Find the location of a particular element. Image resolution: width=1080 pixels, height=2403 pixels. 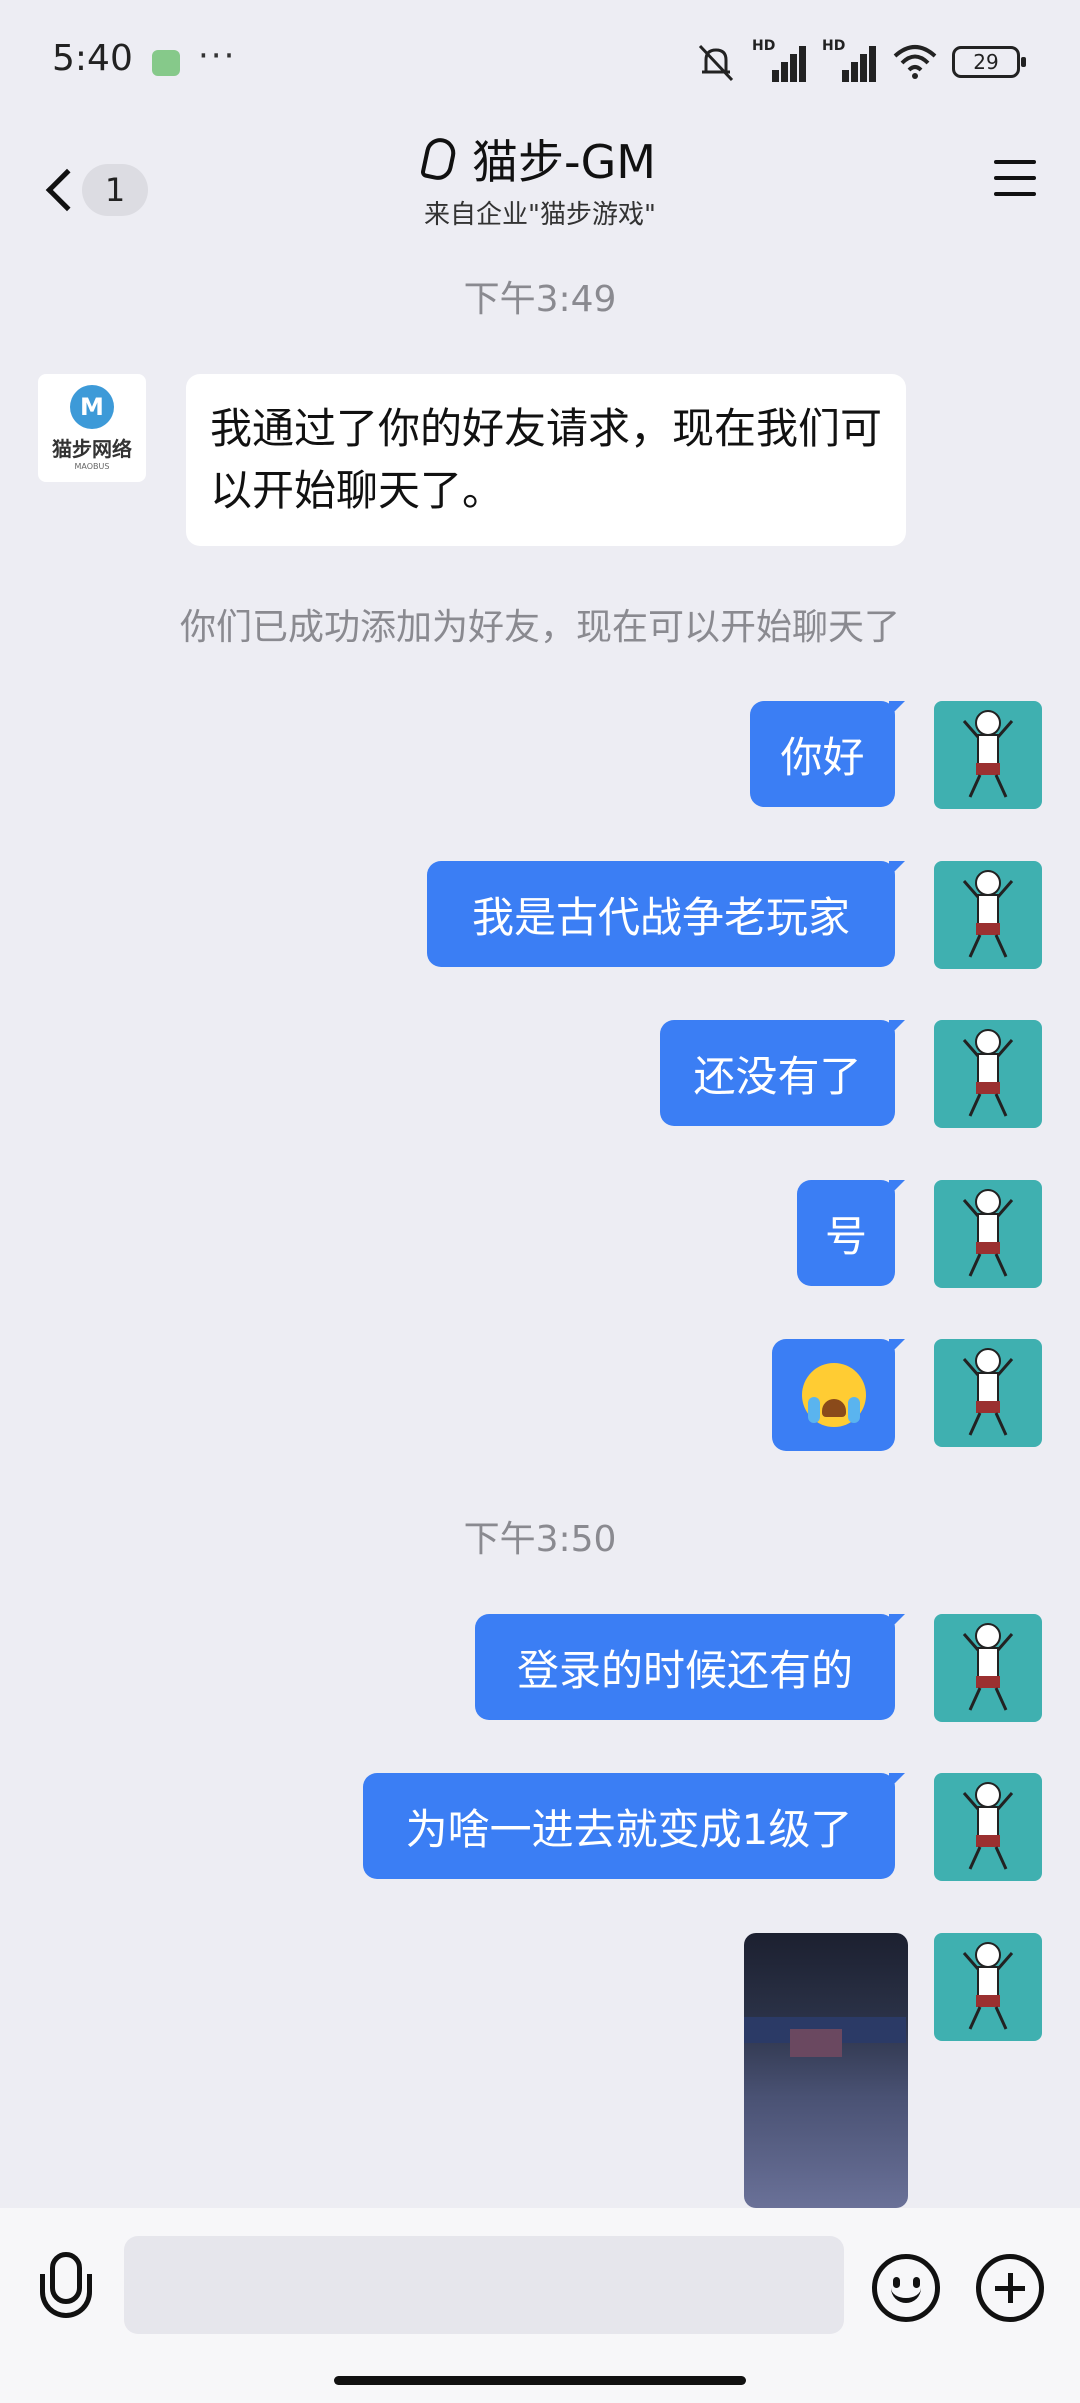

chat-title: 猫步-GM is located at coordinates (564, 162).